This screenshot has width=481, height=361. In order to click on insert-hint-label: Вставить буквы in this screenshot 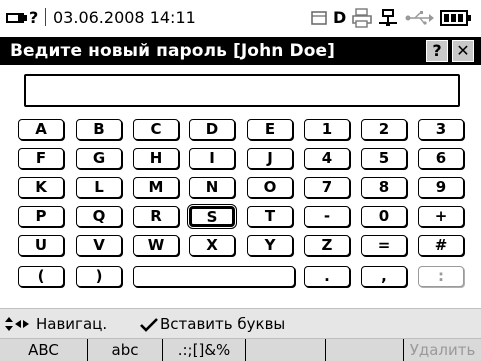, I will do `click(223, 324)`.